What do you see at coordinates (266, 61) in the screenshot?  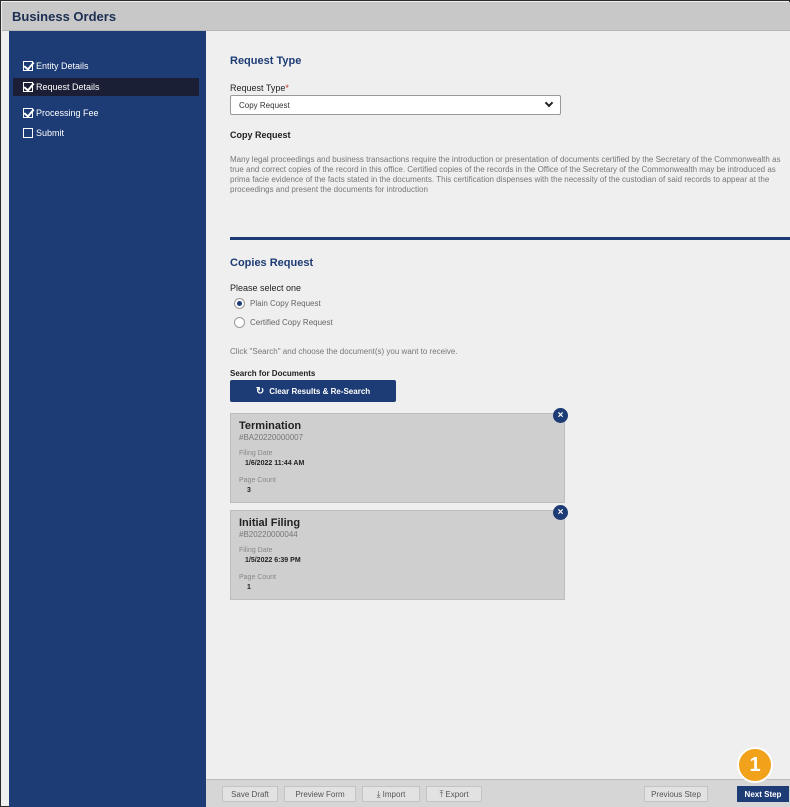 I see `request-type-heading: Request Type` at bounding box center [266, 61].